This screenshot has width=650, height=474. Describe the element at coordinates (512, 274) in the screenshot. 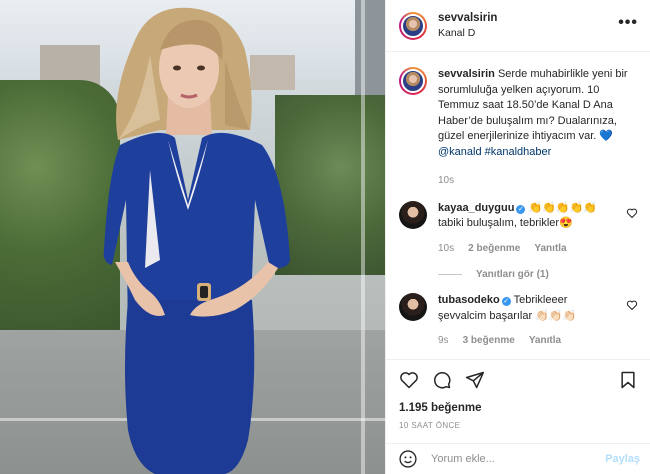

I see `view-replies-label: Yanıtları gör (1)` at that location.